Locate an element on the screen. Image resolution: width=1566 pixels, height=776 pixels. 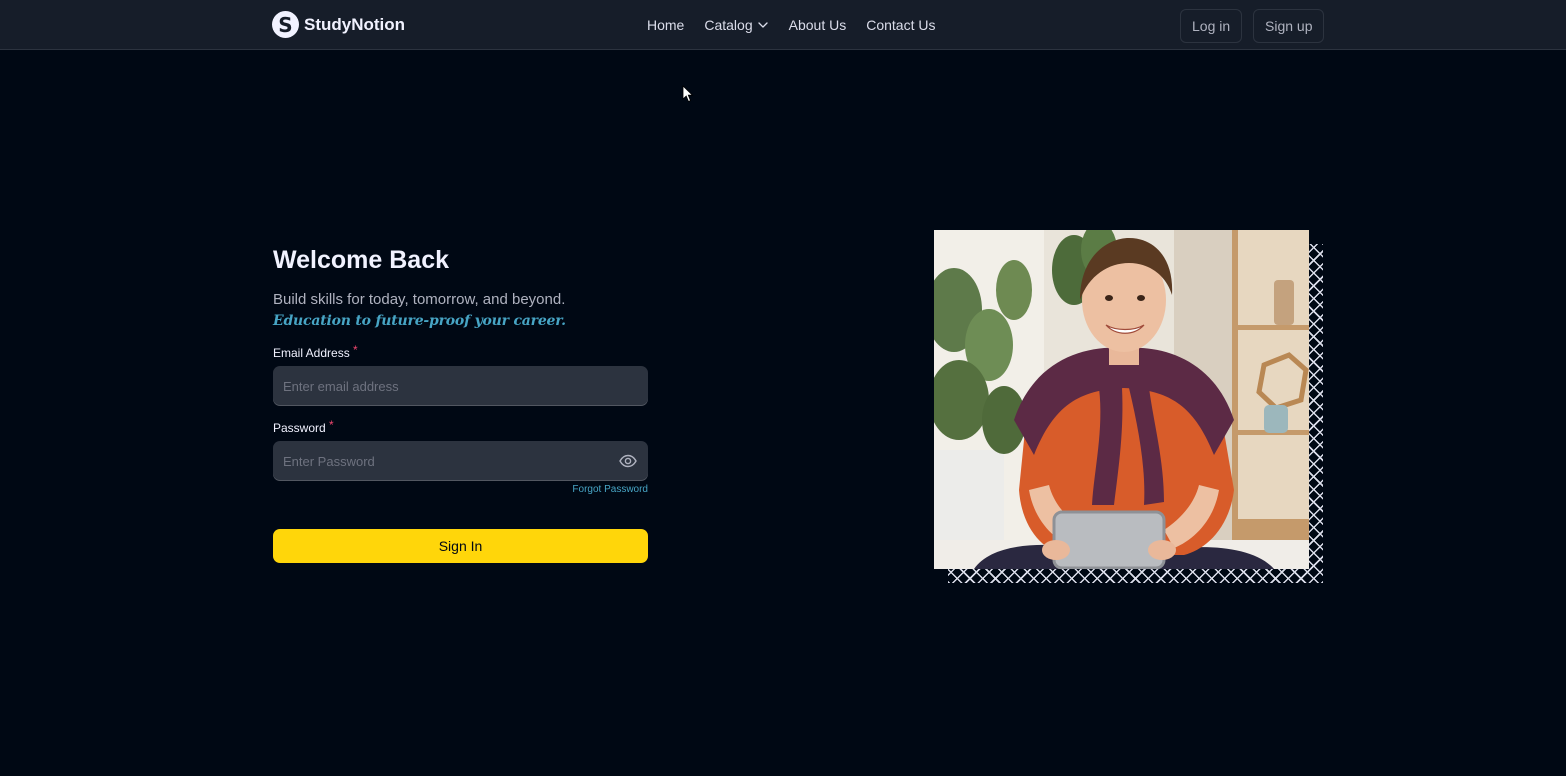
page-tagline: Education to future-proof your career. is located at coordinates (419, 321).